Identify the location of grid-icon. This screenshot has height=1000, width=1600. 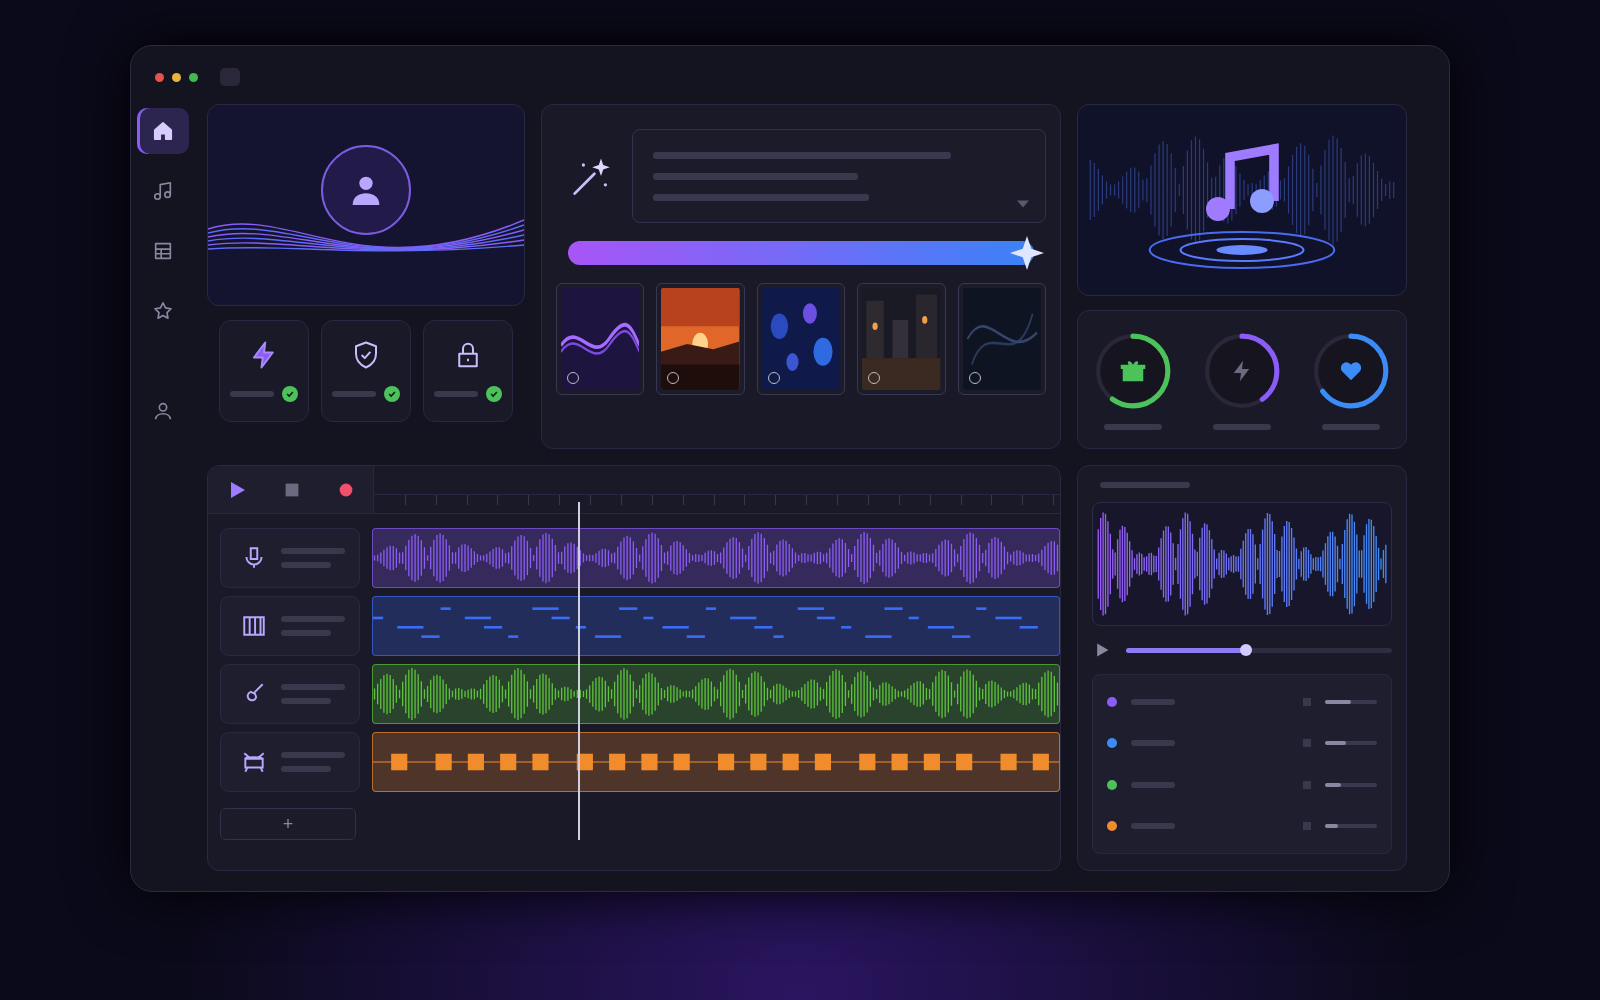
(163, 251).